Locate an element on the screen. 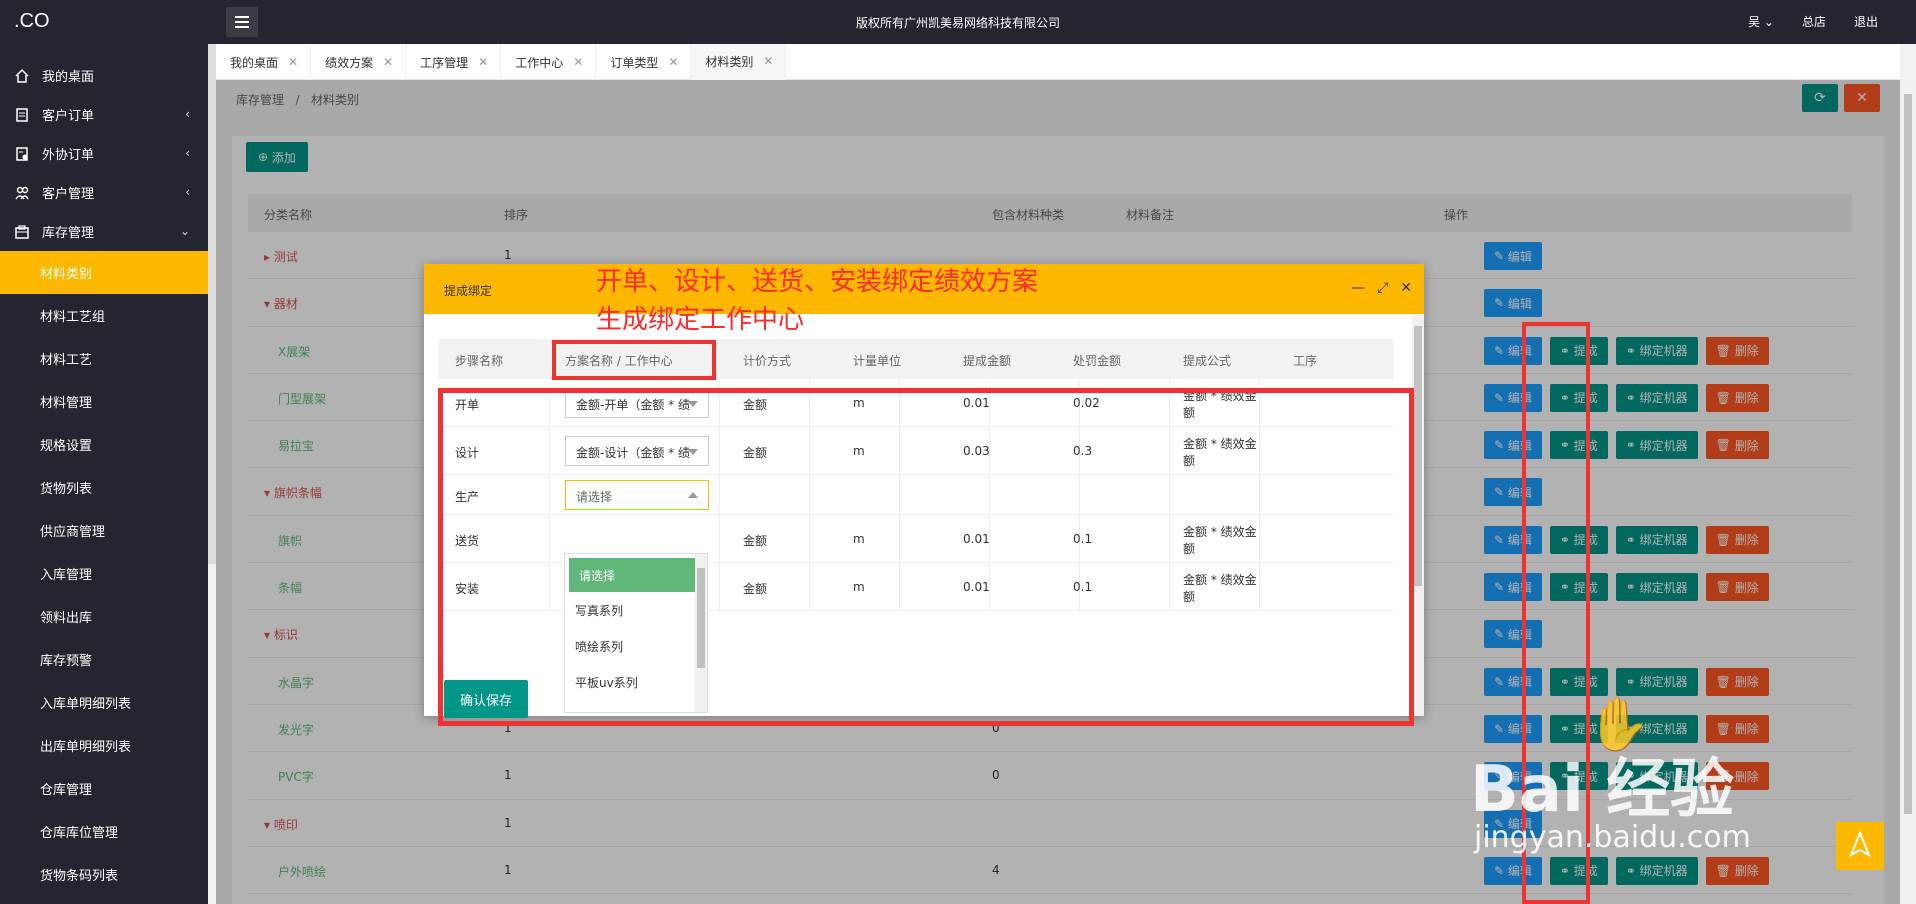 The height and width of the screenshot is (904, 1916). sidebar-sub-warehouse-location: 仓库库位管理 is located at coordinates (104, 831).